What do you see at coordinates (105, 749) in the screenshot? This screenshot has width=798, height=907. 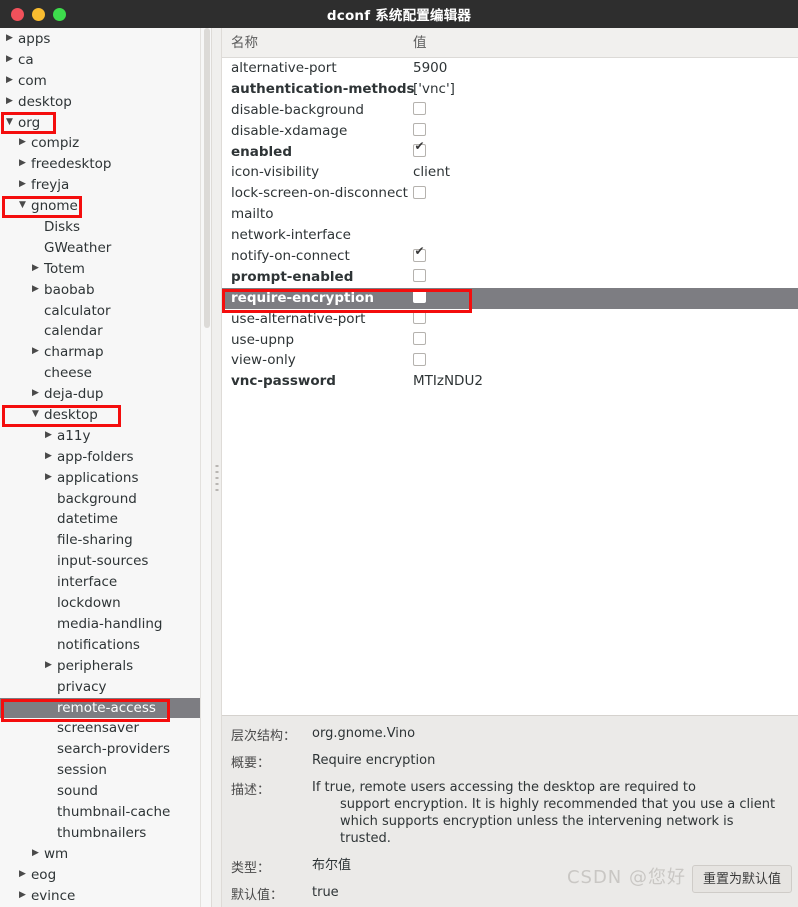 I see `sidebar-item-search-providers: search-providers` at bounding box center [105, 749].